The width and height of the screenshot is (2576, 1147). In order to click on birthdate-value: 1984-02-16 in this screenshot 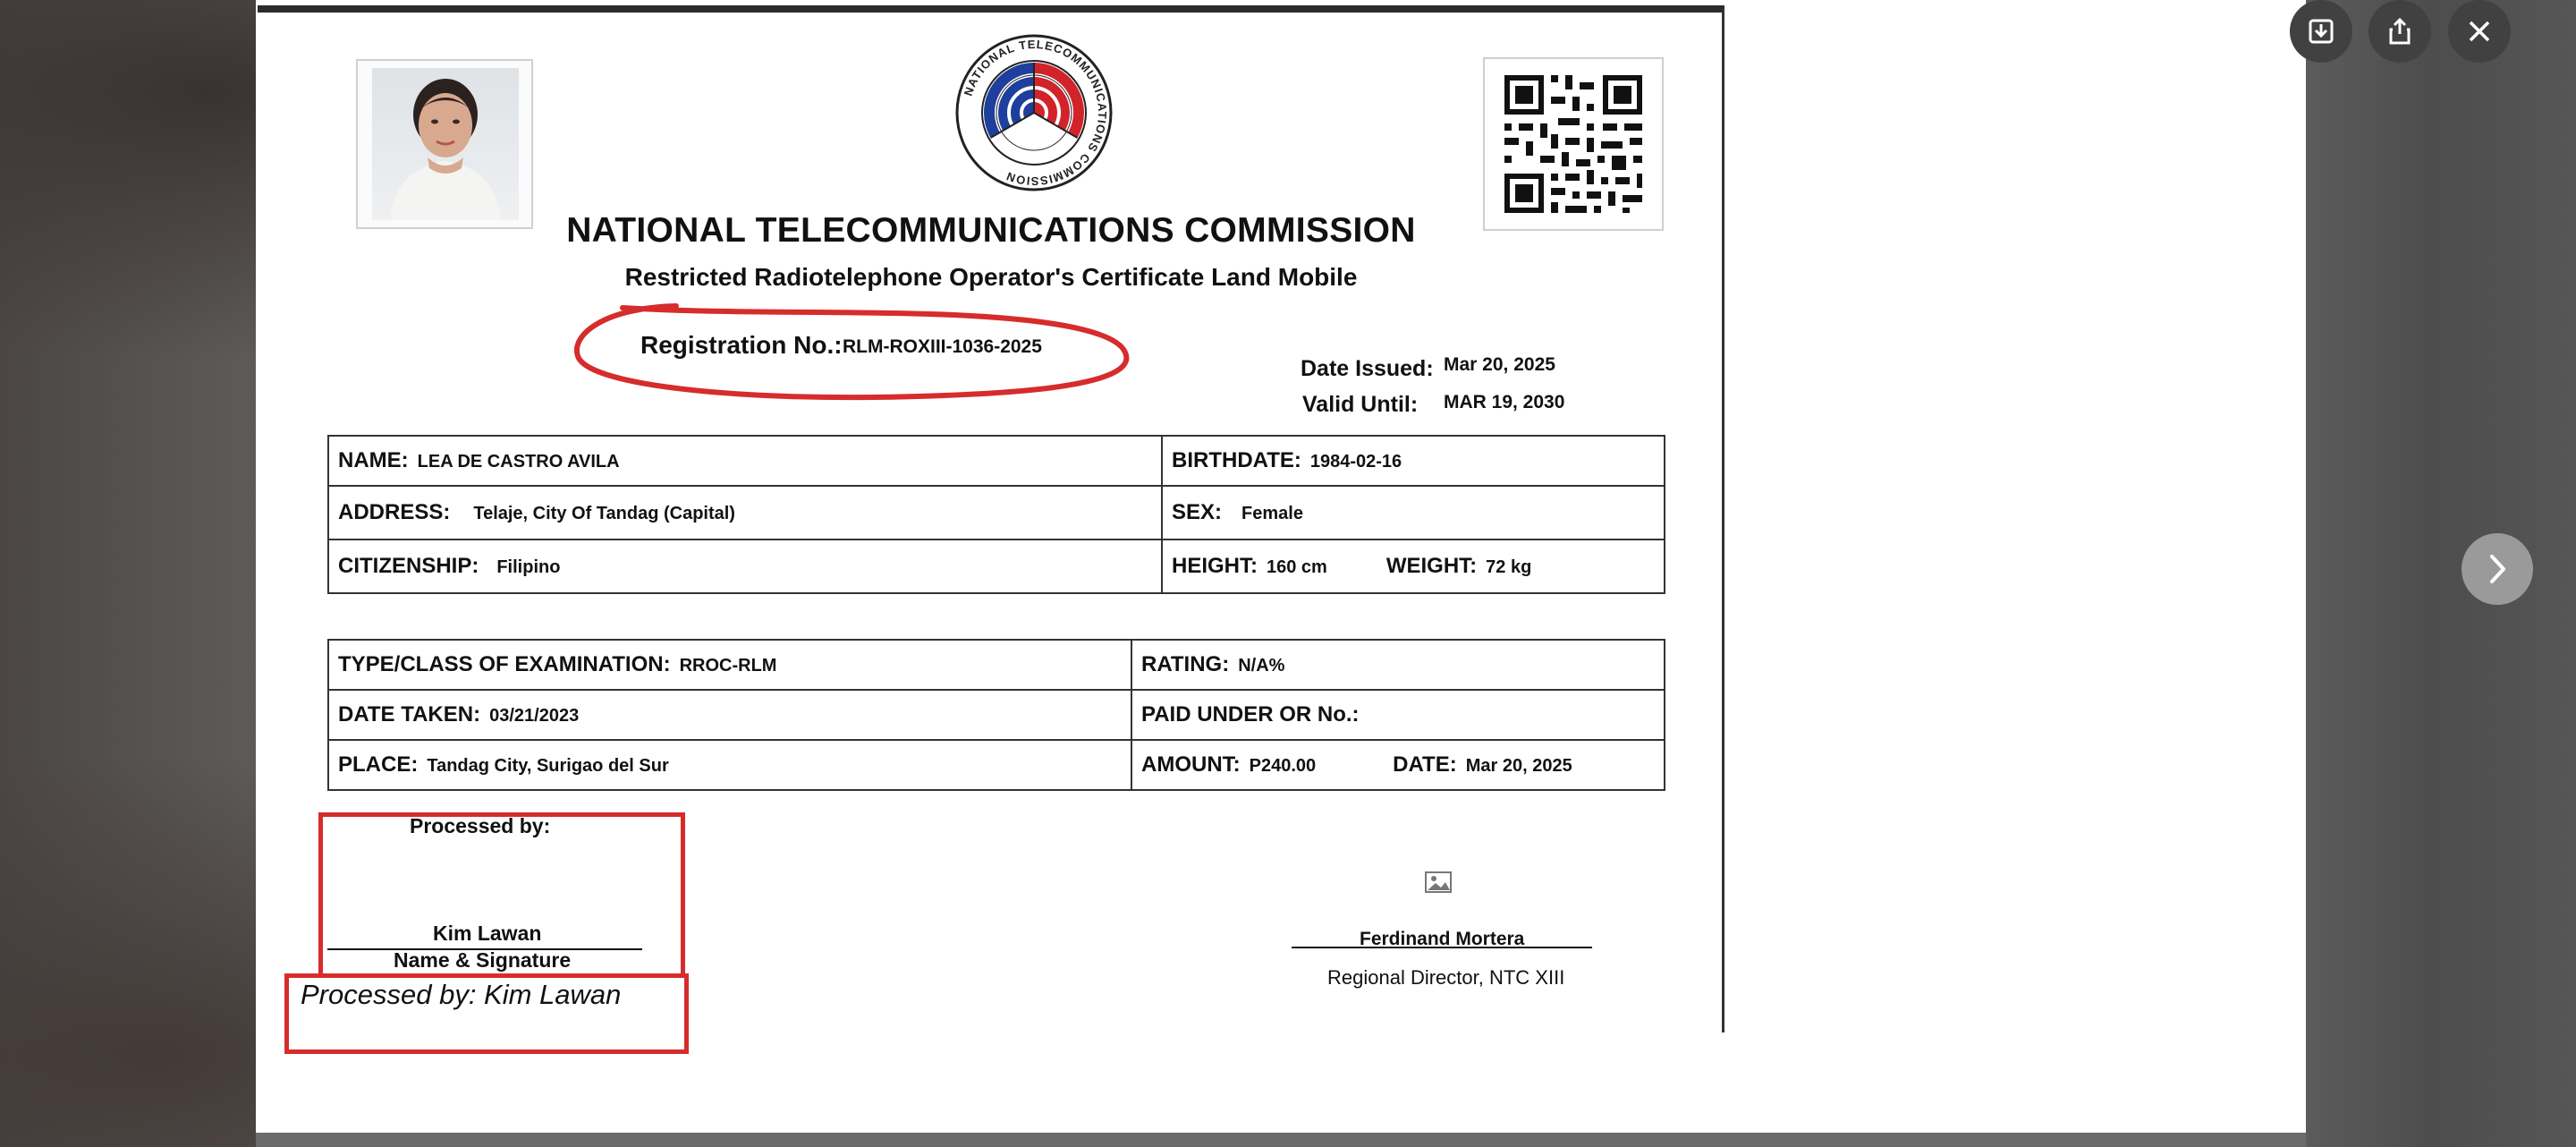, I will do `click(1355, 462)`.